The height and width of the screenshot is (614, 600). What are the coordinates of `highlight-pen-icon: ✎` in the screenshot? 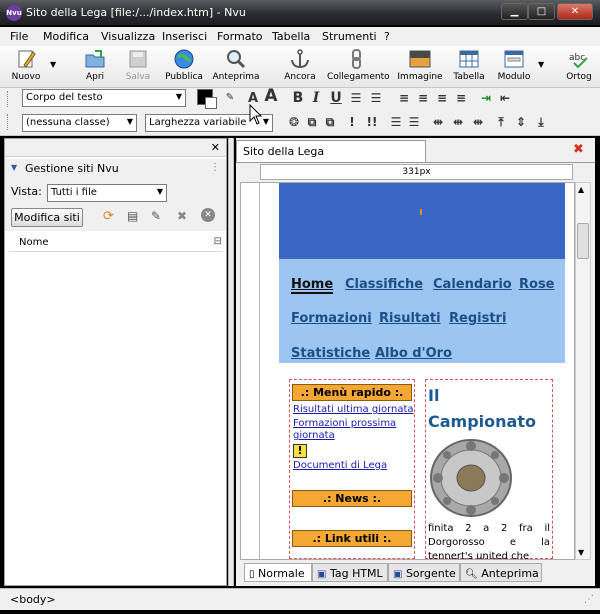 It's located at (230, 98).